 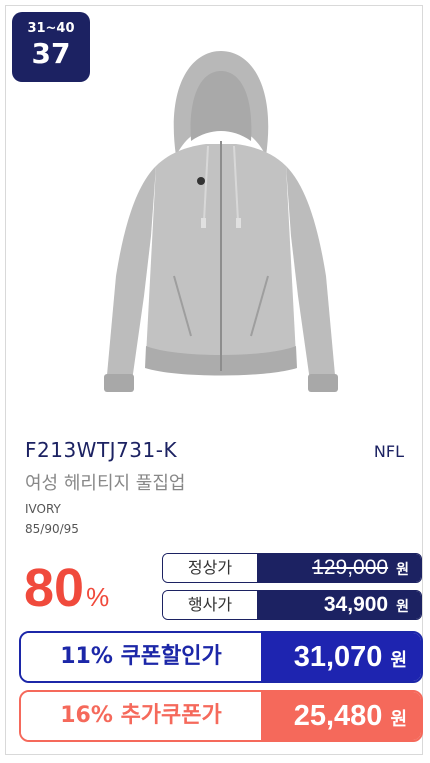 I want to click on regular-price-value: 129,000 원, so click(x=339, y=568).